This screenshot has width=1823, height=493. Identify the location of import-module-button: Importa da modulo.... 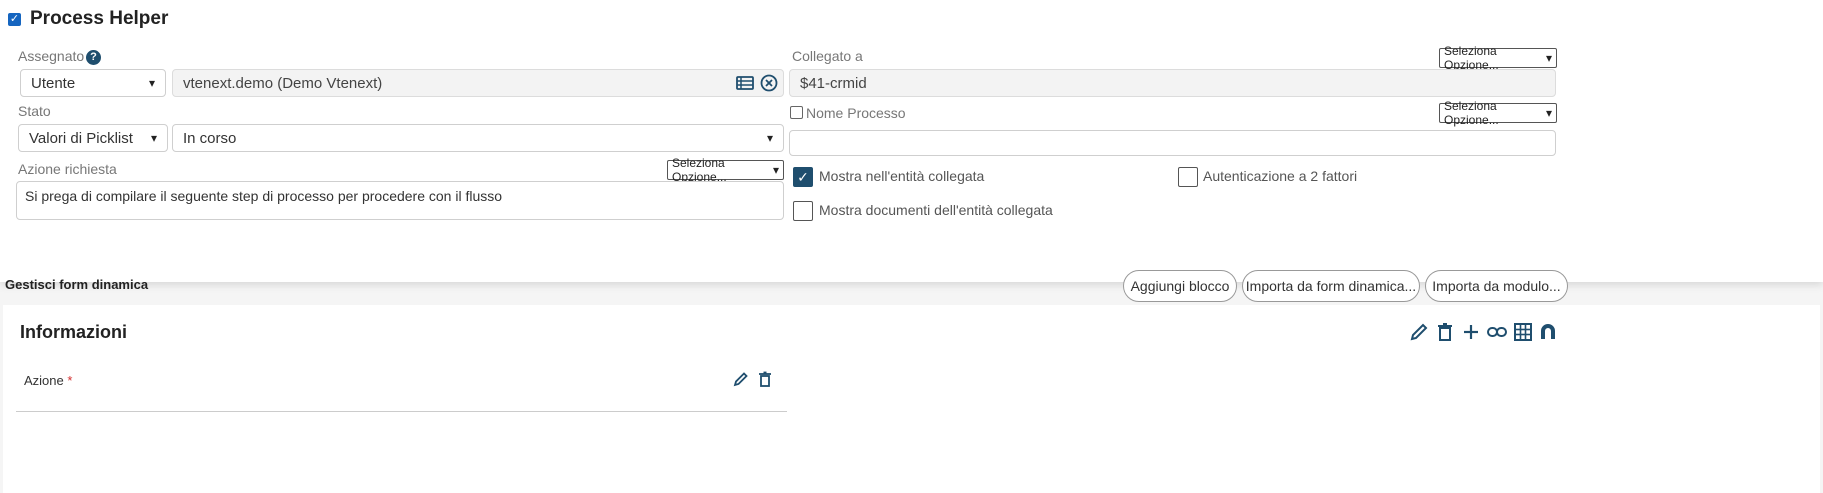
(1496, 286).